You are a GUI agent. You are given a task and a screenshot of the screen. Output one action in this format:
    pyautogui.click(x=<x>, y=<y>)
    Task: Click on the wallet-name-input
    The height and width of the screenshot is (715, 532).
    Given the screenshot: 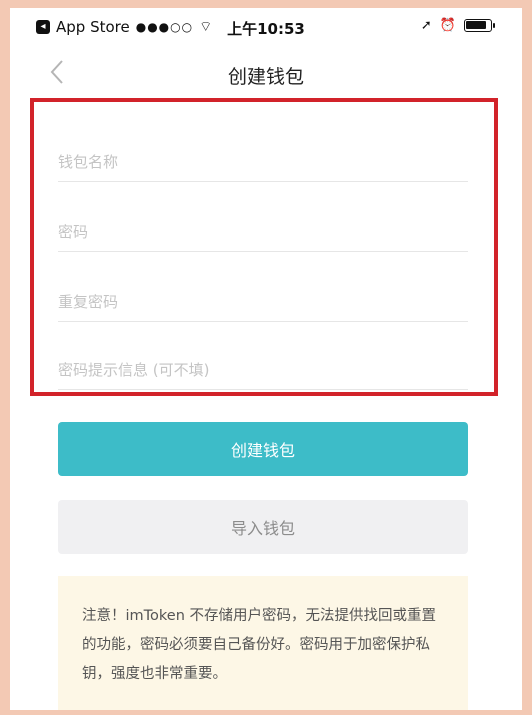 What is the action you would take?
    pyautogui.click(x=263, y=161)
    